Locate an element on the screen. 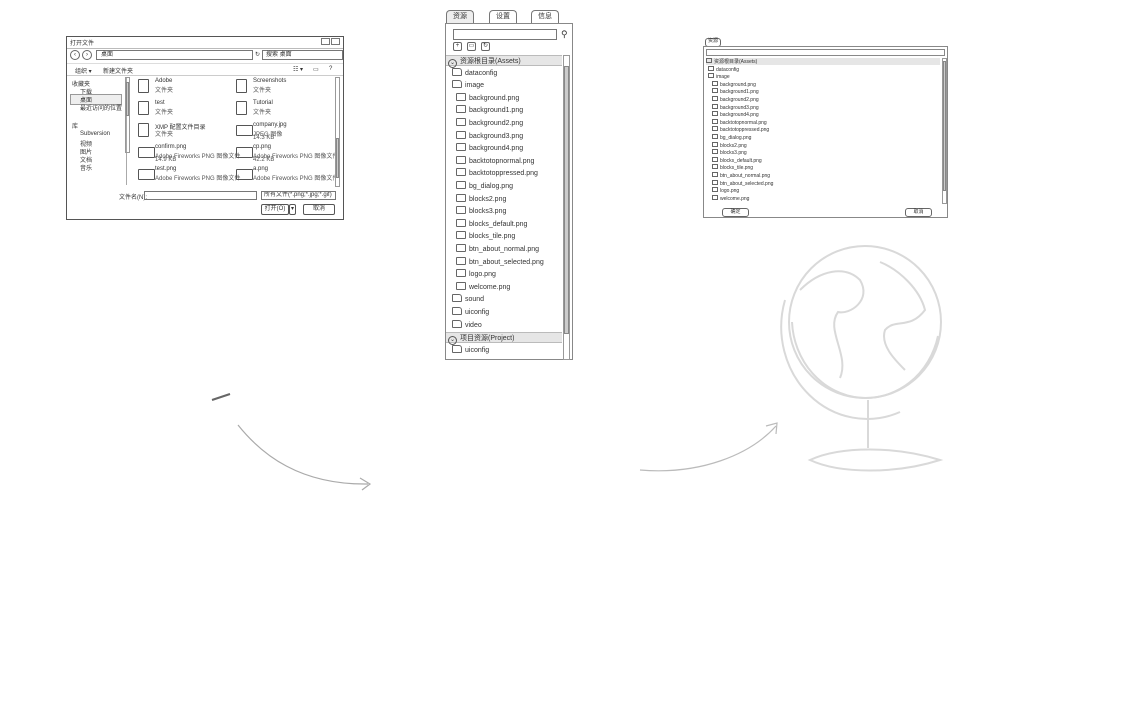 Image resolution: width=1140 pixels, height=720 pixels. arrow-left-icon is located at coordinates (291, 442).